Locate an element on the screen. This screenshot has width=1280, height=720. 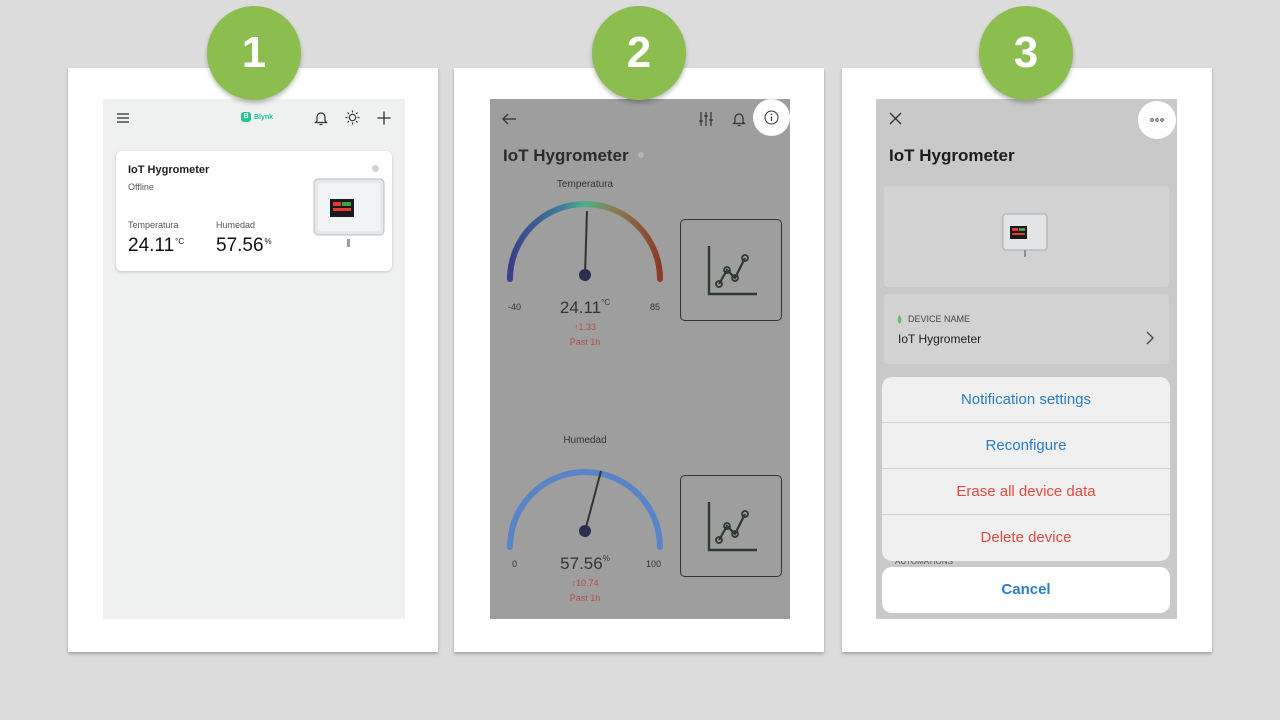
metric-value-humidity: 57.56% is located at coordinates (244, 246).